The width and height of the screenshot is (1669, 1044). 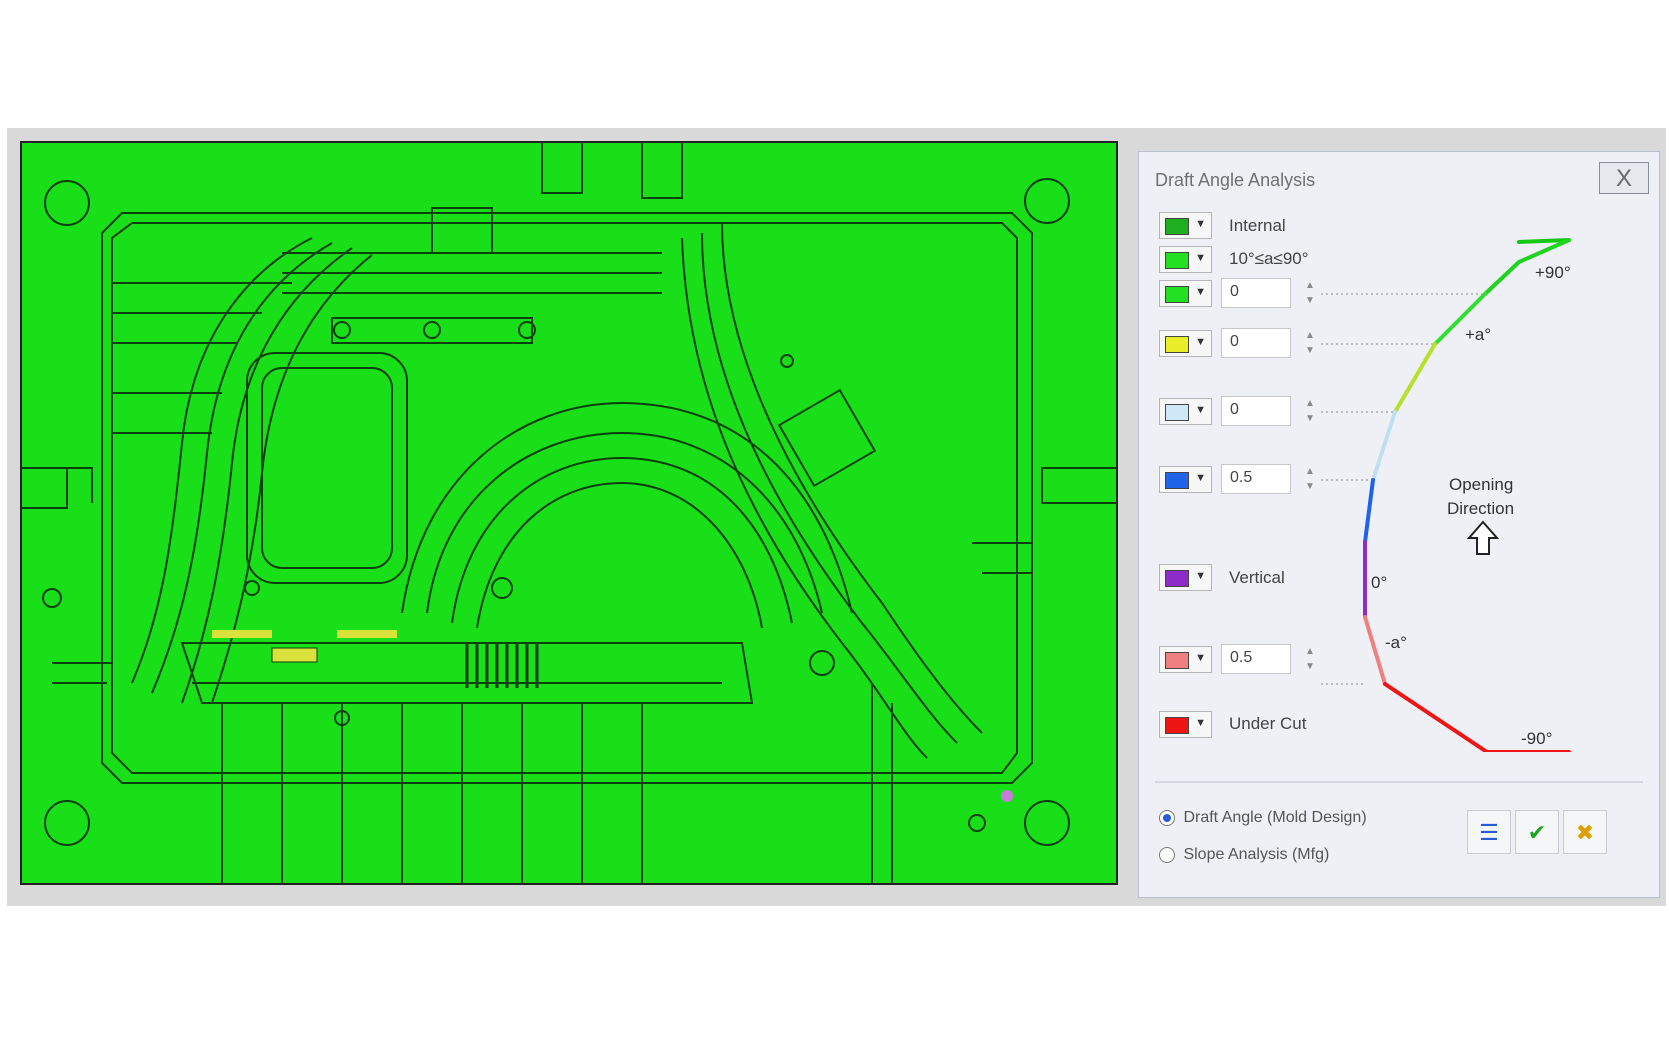 I want to click on mode-option-draft: Draft Angle (Mold Design), so click(x=1263, y=818).